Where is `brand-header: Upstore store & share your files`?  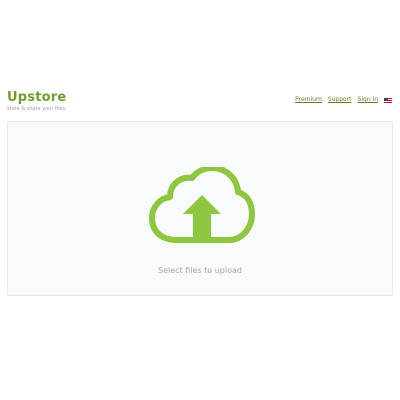
brand-header: Upstore store & share your files is located at coordinates (36, 102).